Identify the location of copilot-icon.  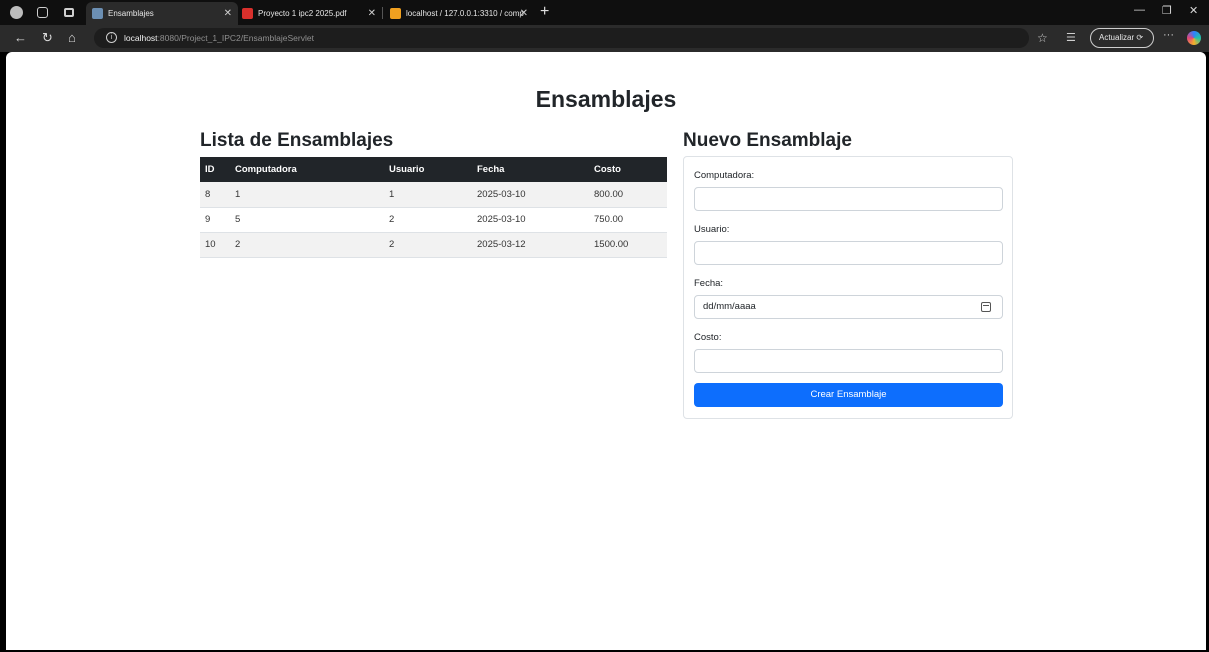
(1194, 38).